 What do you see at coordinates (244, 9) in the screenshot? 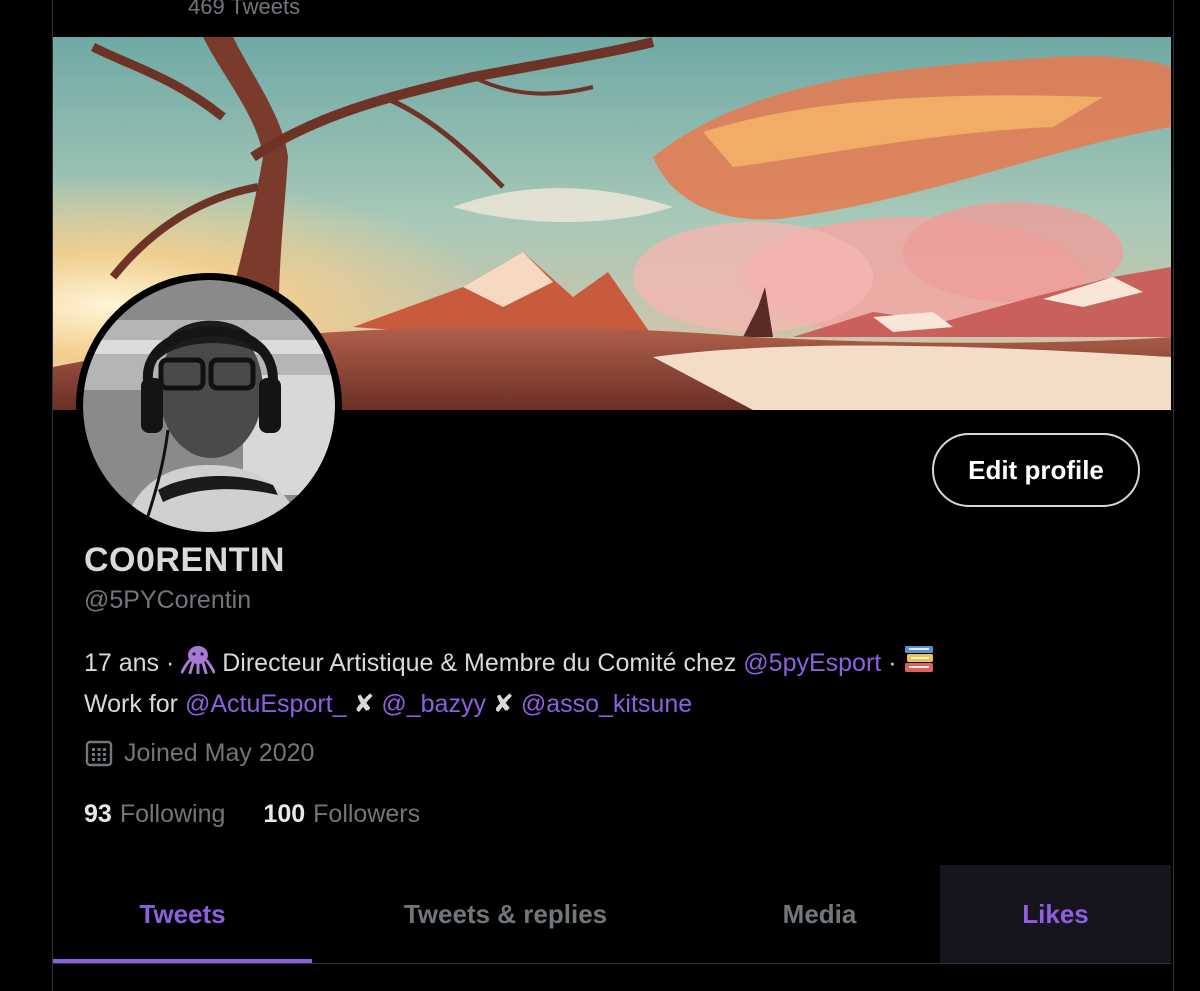
I see `tweet-count: 469 Tweets` at bounding box center [244, 9].